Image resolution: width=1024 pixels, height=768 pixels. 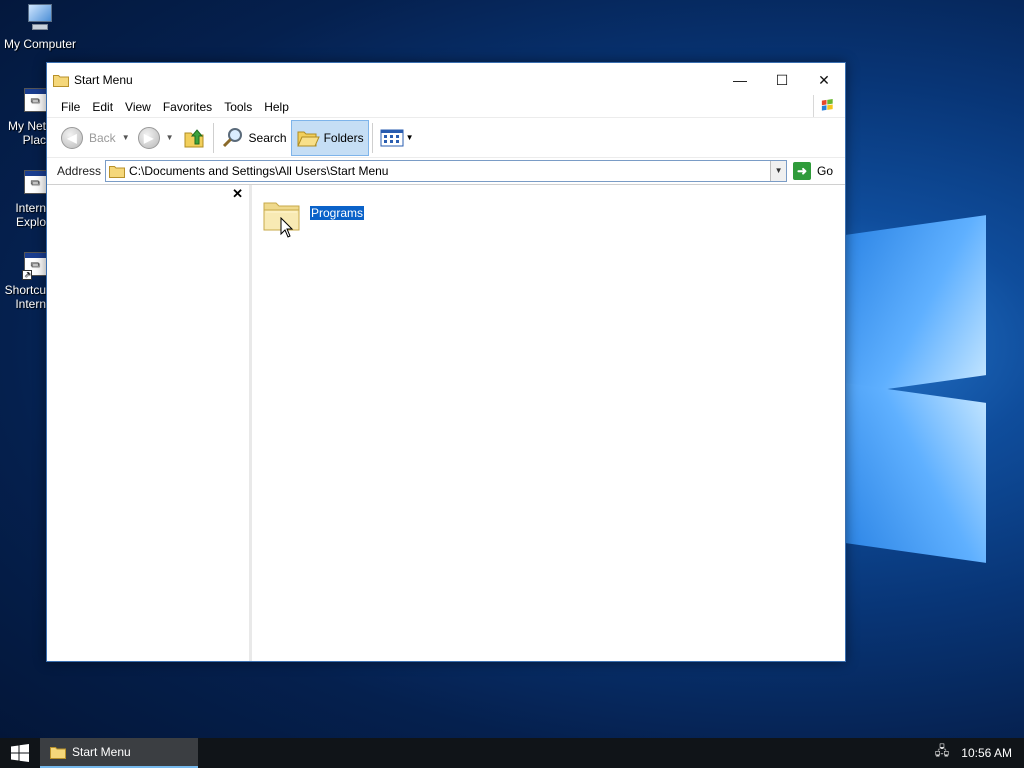 I want to click on desktop-icon-label: My Computer, so click(x=40, y=44).